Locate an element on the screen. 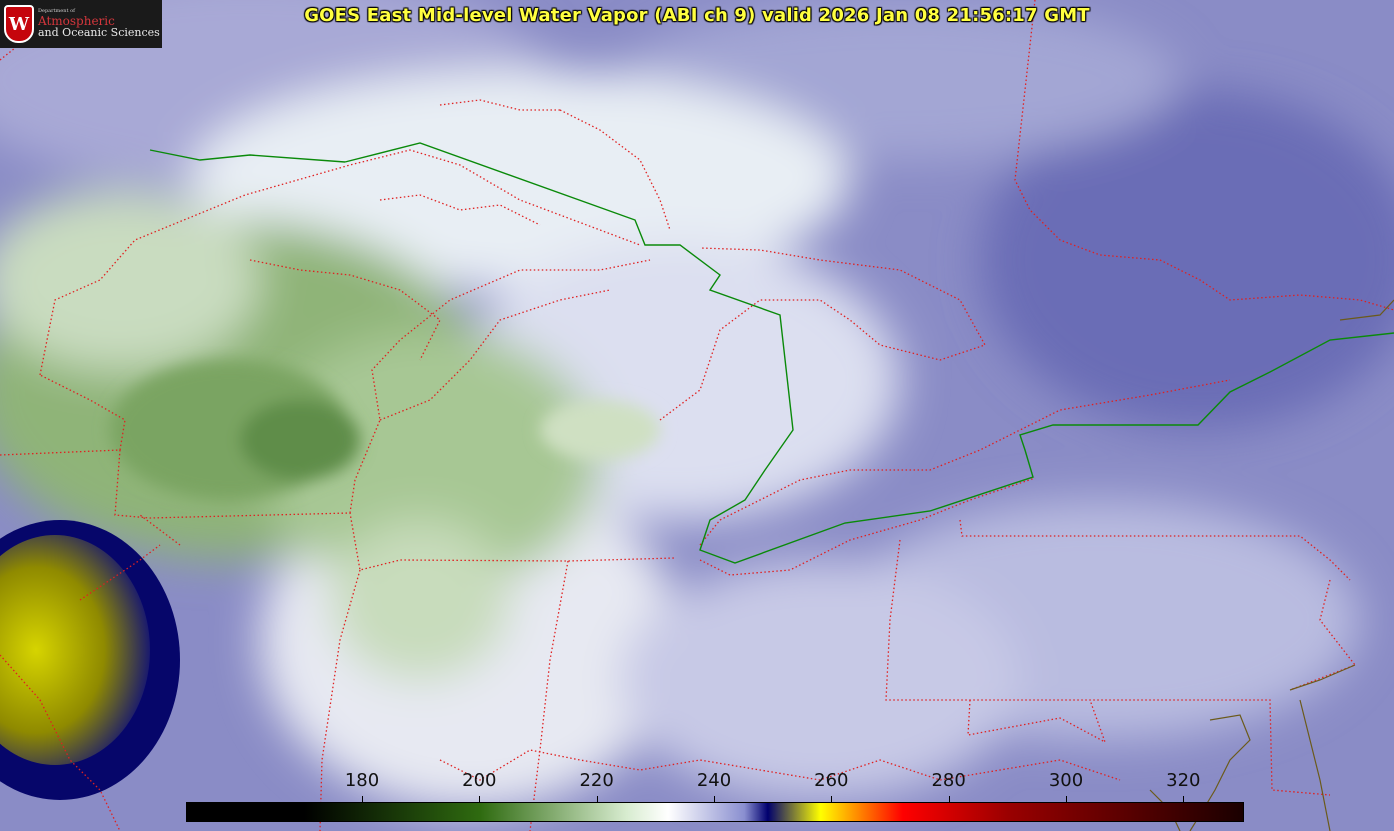 The width and height of the screenshot is (1394, 831). colorbar-tick-label: 300 is located at coordinates (1066, 780).